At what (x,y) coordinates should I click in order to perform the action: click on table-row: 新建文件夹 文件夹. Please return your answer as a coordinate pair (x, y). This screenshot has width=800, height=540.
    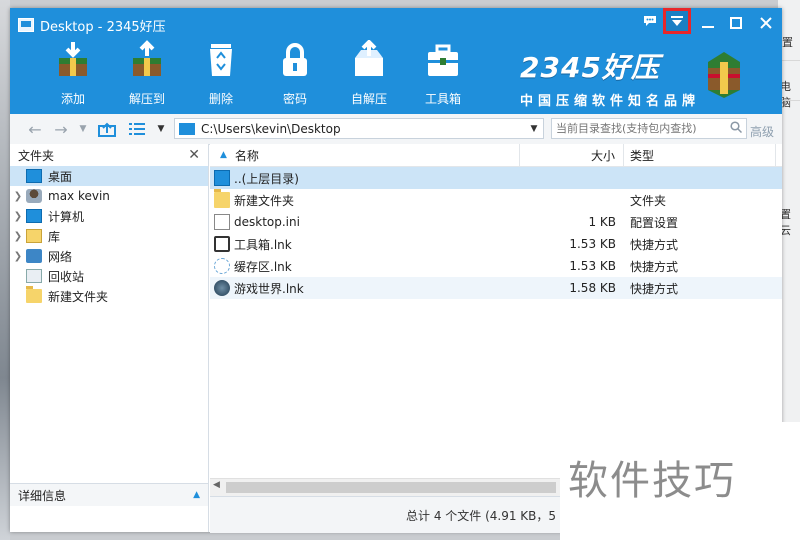
    Looking at the image, I should click on (496, 200).